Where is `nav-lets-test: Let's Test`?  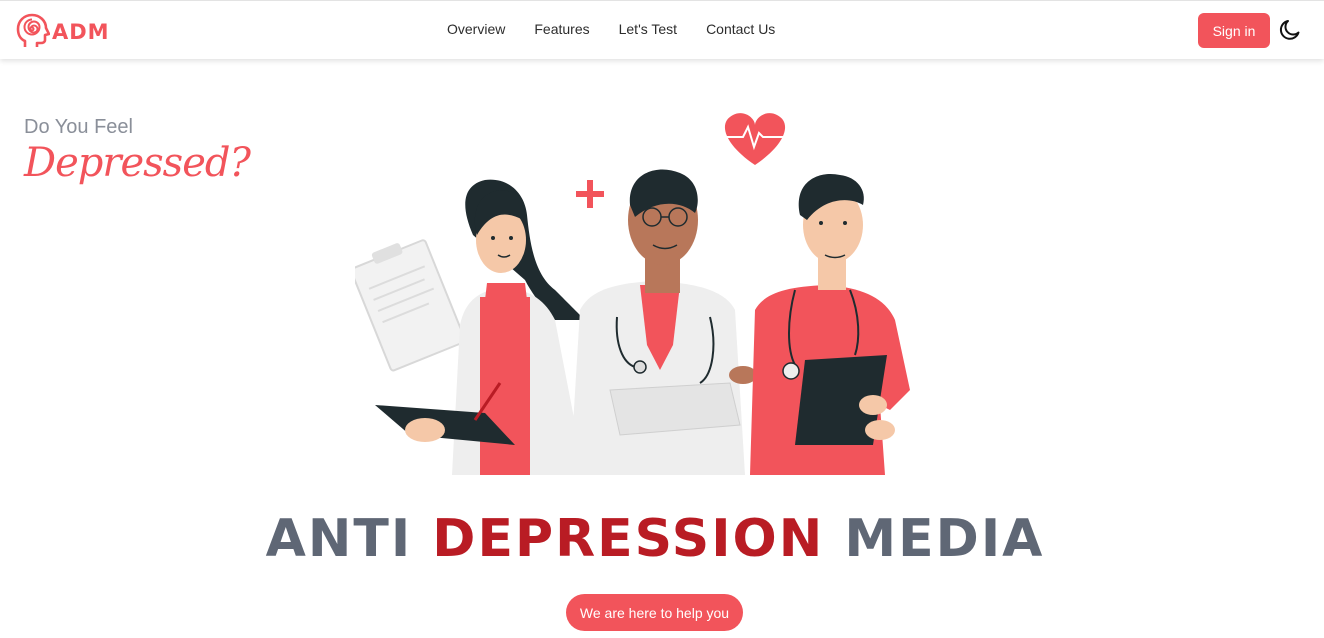 nav-lets-test: Let's Test is located at coordinates (648, 29).